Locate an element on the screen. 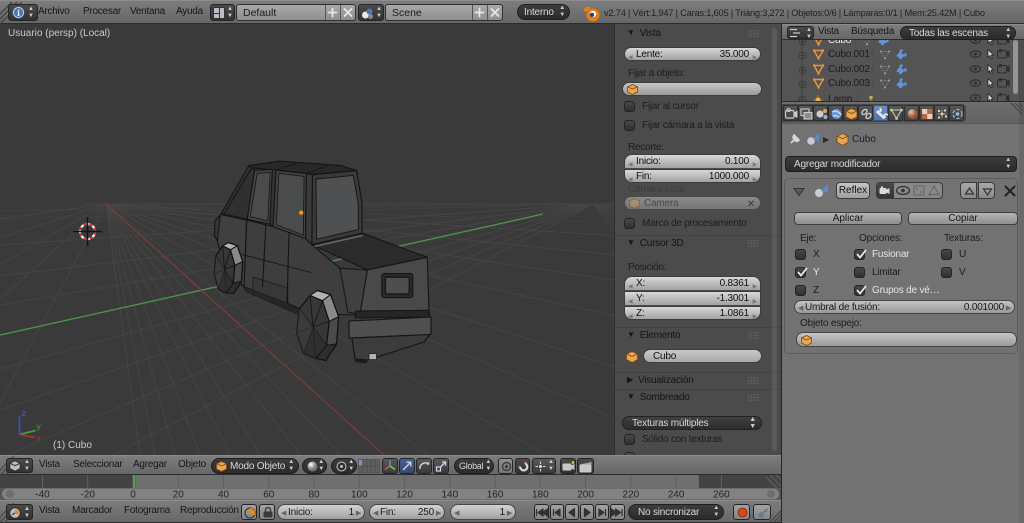 The image size is (1024, 523). svg-text: x is located at coordinates (39, 438).